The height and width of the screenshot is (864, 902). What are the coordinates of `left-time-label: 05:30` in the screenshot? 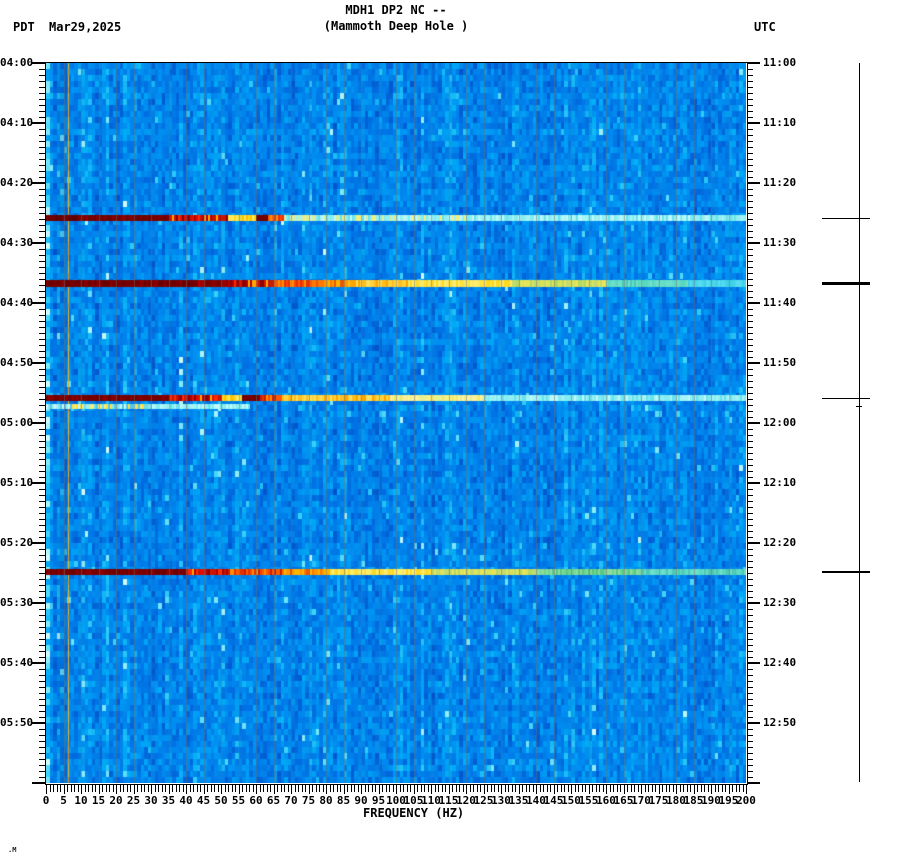 It's located at (17, 602).